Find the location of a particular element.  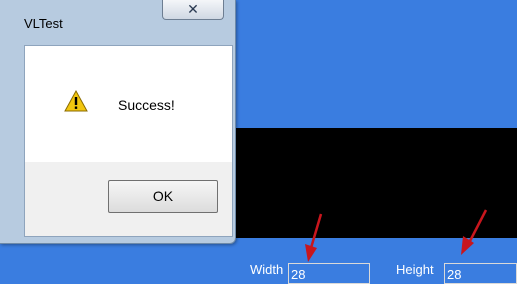

close-icon: ✕ is located at coordinates (193, 9).